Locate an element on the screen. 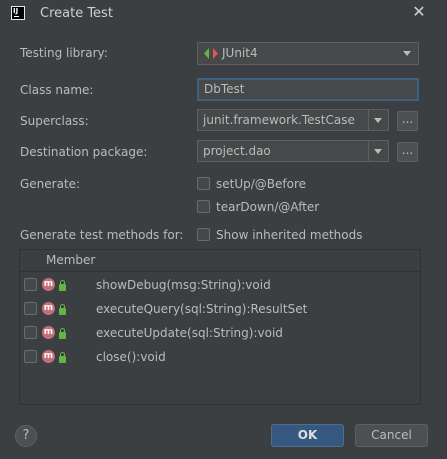 This screenshot has height=459, width=447. generate-label: Generate: is located at coordinates (50, 184).